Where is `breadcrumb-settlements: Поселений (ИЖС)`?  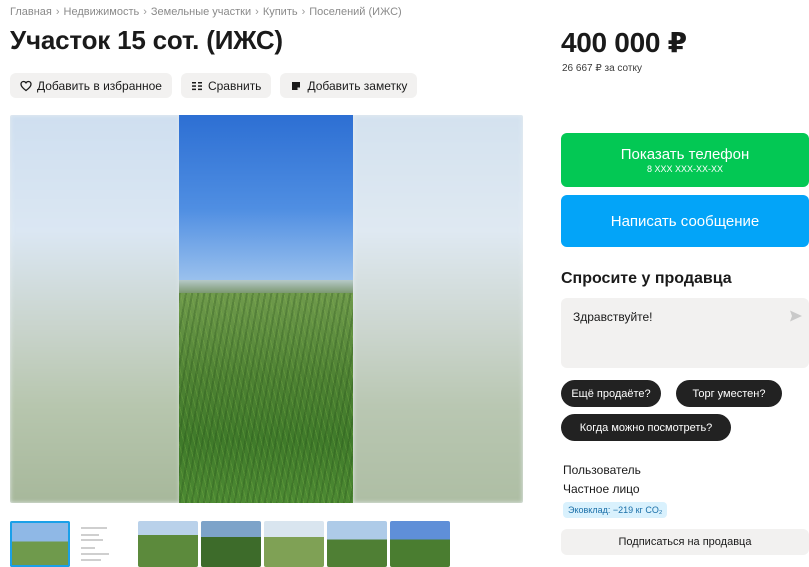 breadcrumb-settlements: Поселений (ИЖС) is located at coordinates (355, 12).